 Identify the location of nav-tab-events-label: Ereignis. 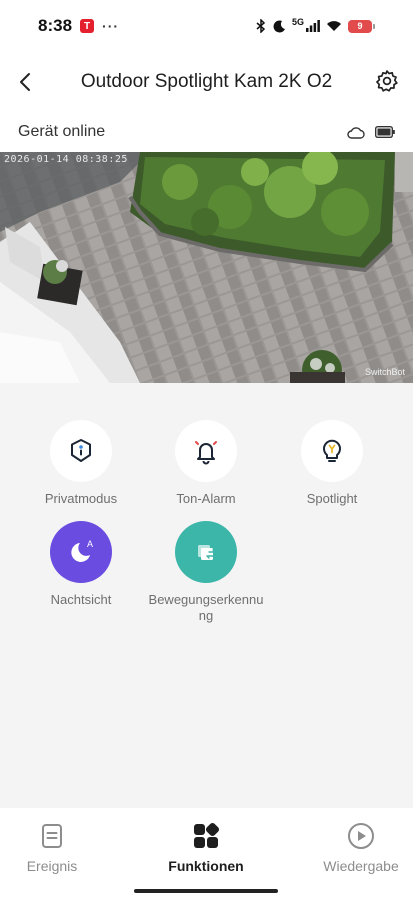
(52, 866).